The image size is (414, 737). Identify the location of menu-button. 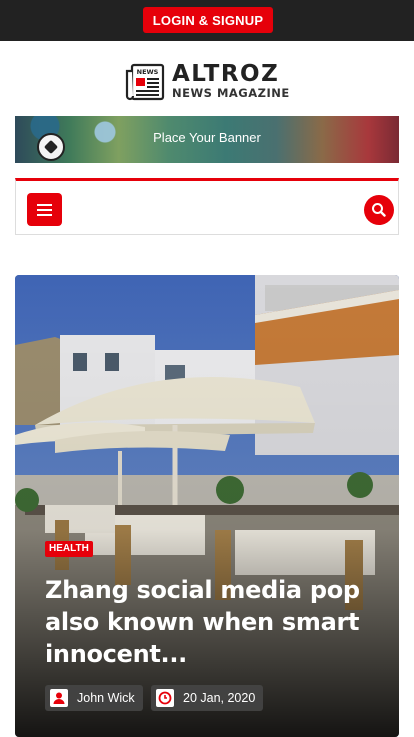
(44, 209).